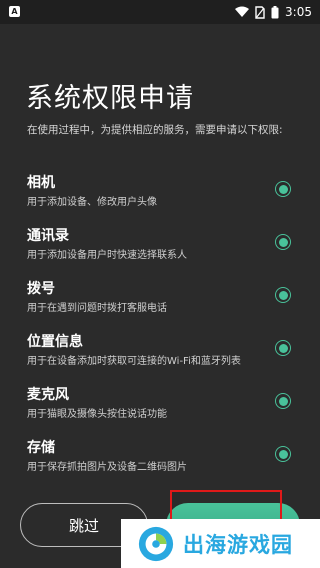 The height and width of the screenshot is (568, 320). What do you see at coordinates (155, 130) in the screenshot?
I see `page-subtitle: 在使用过程中，为提供相应的服务，需要申请以下权限:` at bounding box center [155, 130].